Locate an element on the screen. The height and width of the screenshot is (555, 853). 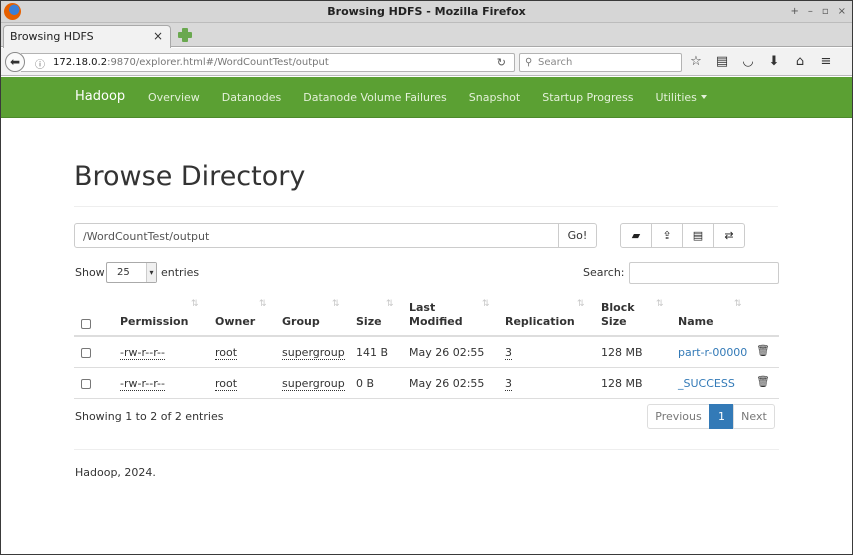
entries-label: entries is located at coordinates (180, 272).